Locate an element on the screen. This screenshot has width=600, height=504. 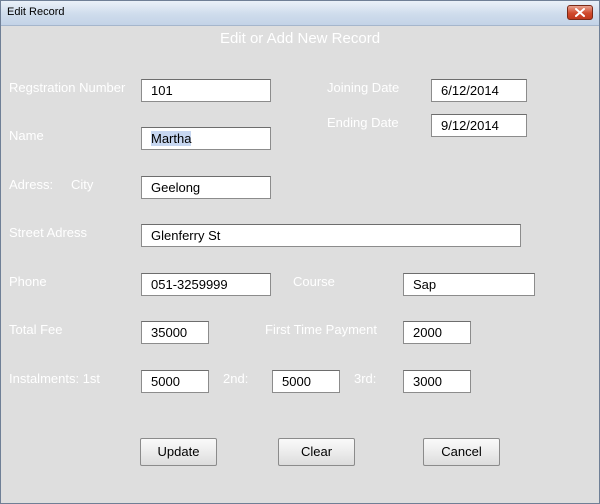
label-street-address: Street Adress is located at coordinates (48, 232).